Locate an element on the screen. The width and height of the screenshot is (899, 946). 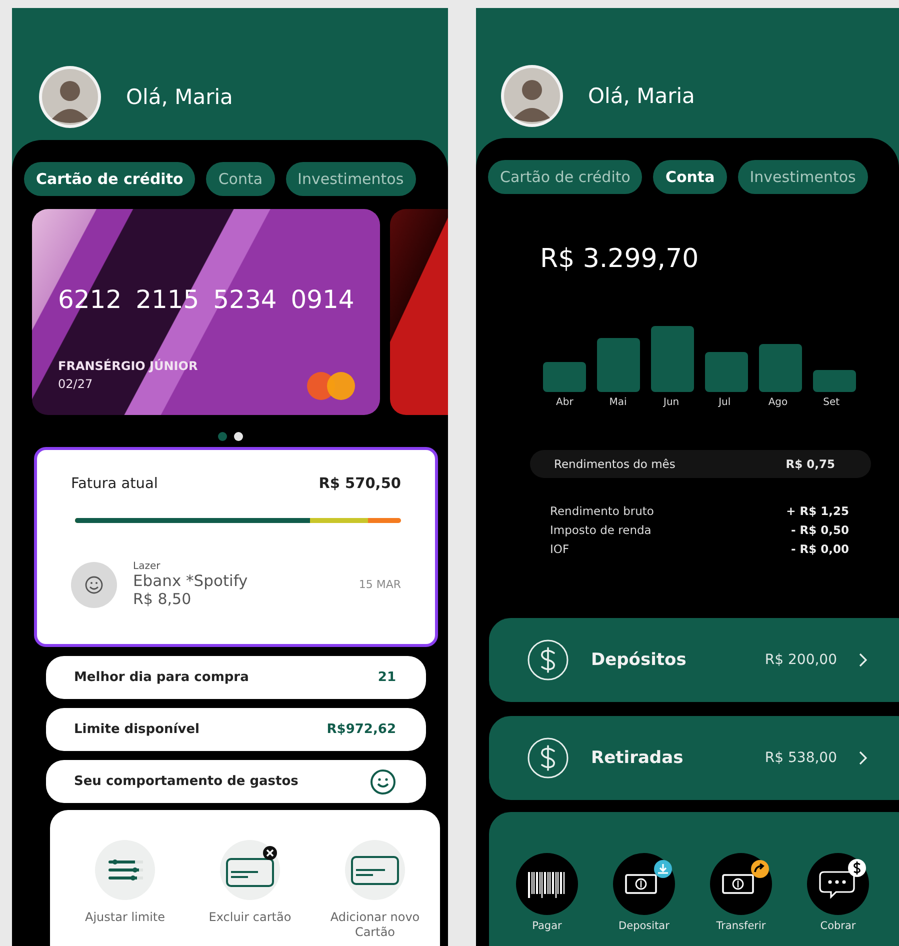
summary-label: Depósitos is located at coordinates (639, 660).